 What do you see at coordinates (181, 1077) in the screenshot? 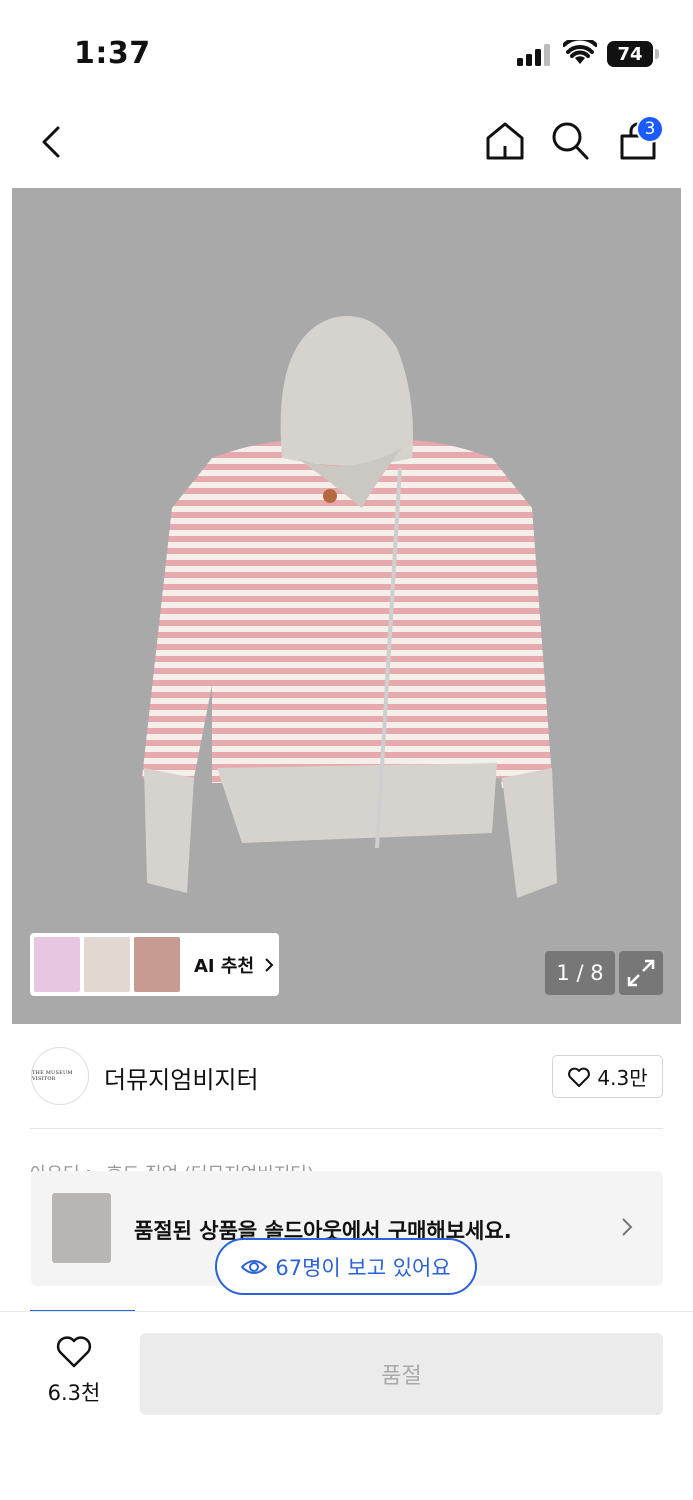
I see `brand-name: 더뮤지엄비지터` at bounding box center [181, 1077].